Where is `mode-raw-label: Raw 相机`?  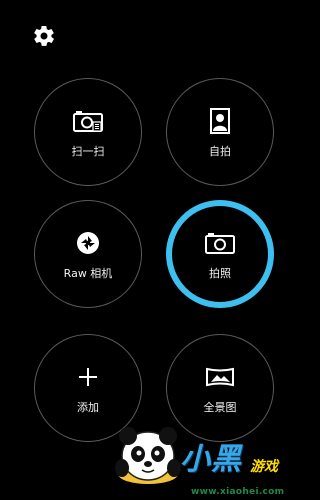 mode-raw-label: Raw 相机 is located at coordinates (88, 273).